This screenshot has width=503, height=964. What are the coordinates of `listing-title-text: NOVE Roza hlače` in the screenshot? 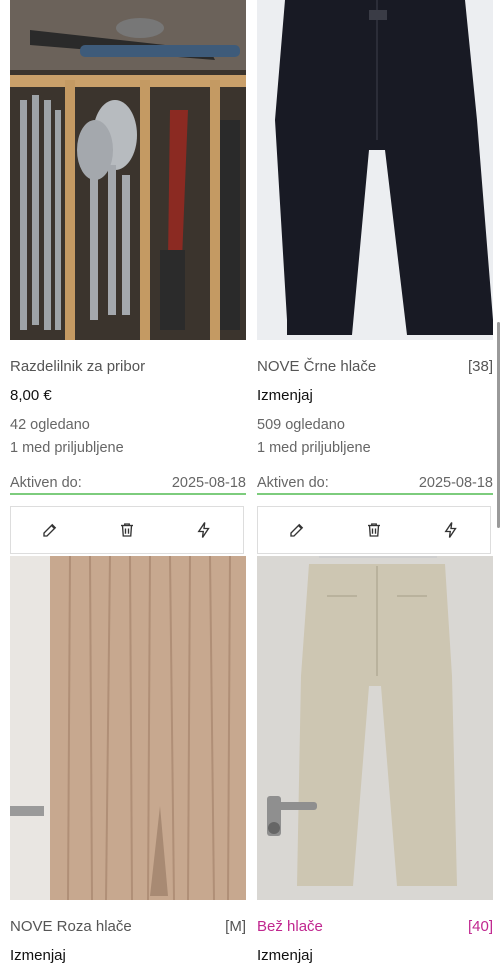 It's located at (71, 926).